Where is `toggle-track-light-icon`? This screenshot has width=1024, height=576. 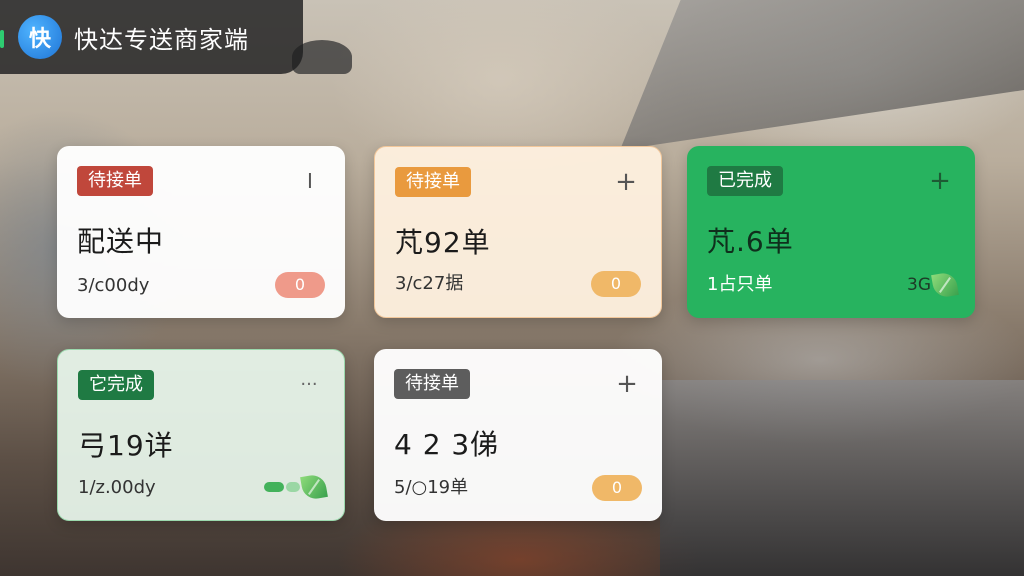 toggle-track-light-icon is located at coordinates (293, 487).